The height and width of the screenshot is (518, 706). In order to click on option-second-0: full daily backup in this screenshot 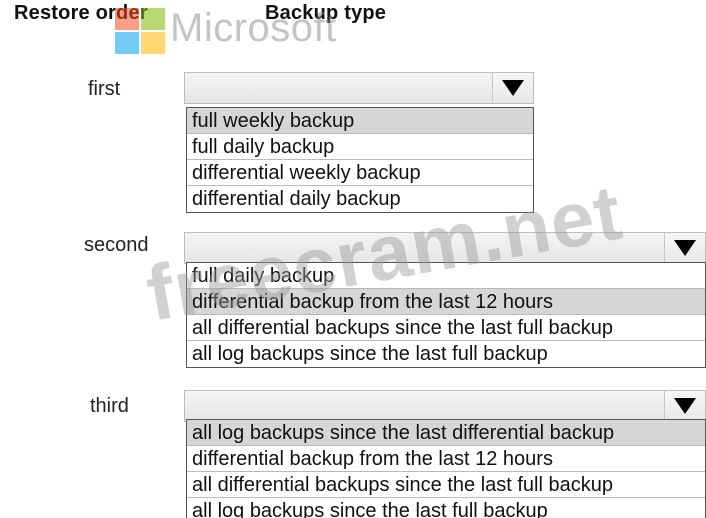, I will do `click(446, 276)`.